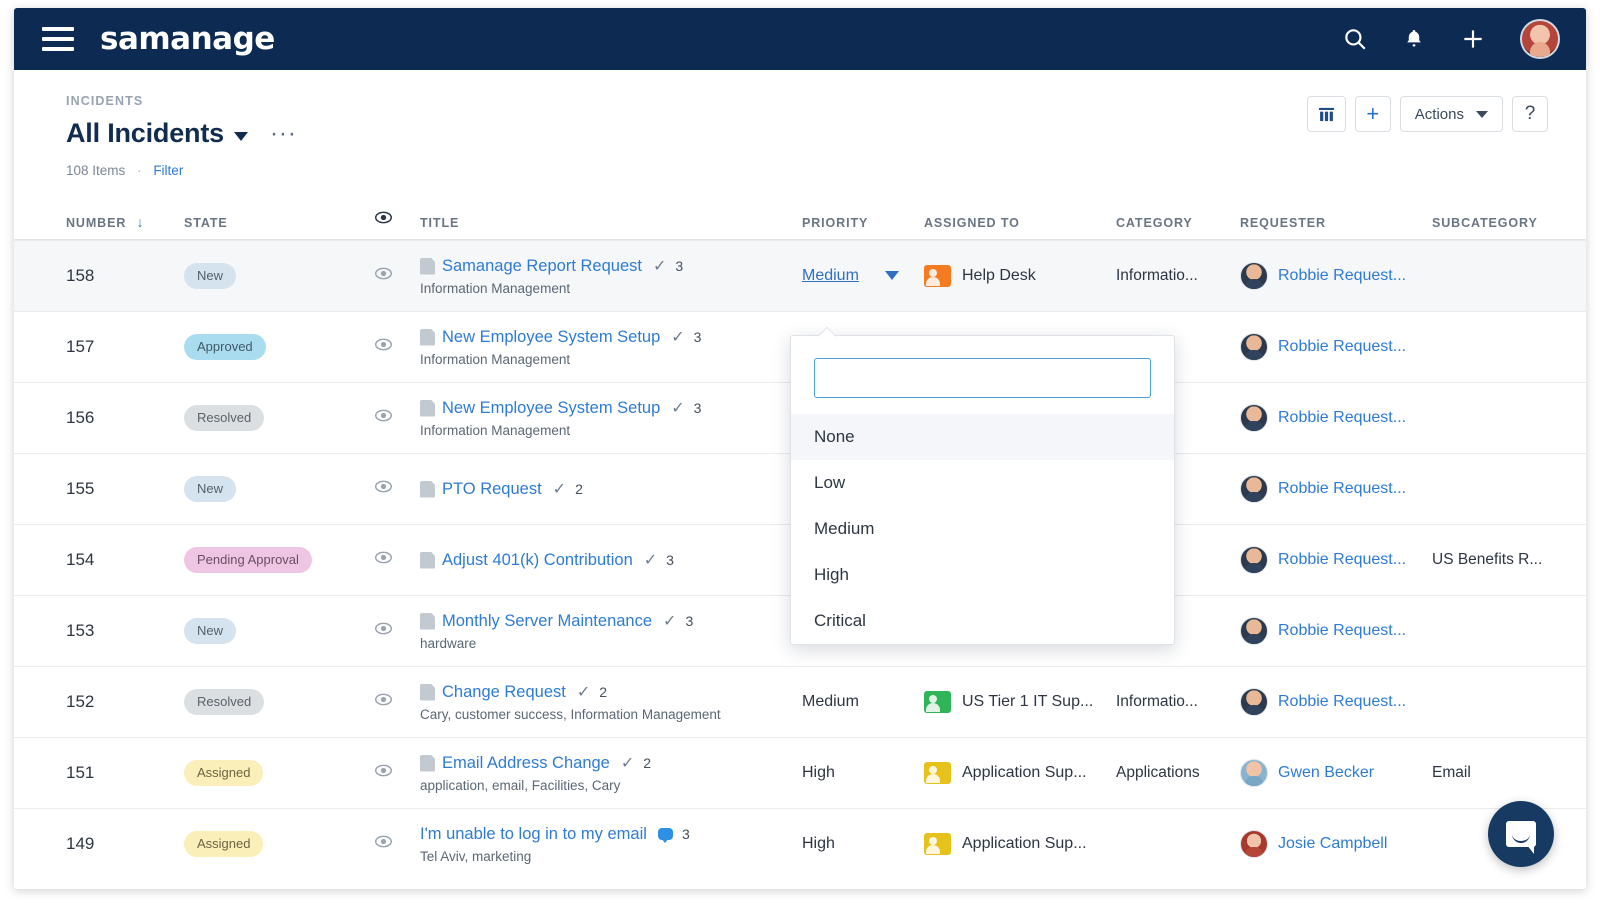  I want to click on row-state: New, so click(279, 489).